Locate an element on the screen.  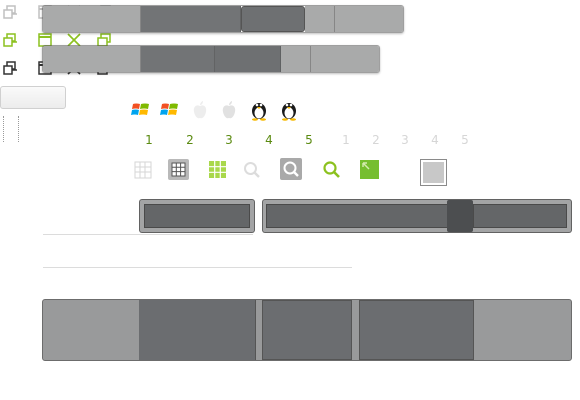
pager-number: 2 is located at coordinates (190, 140).